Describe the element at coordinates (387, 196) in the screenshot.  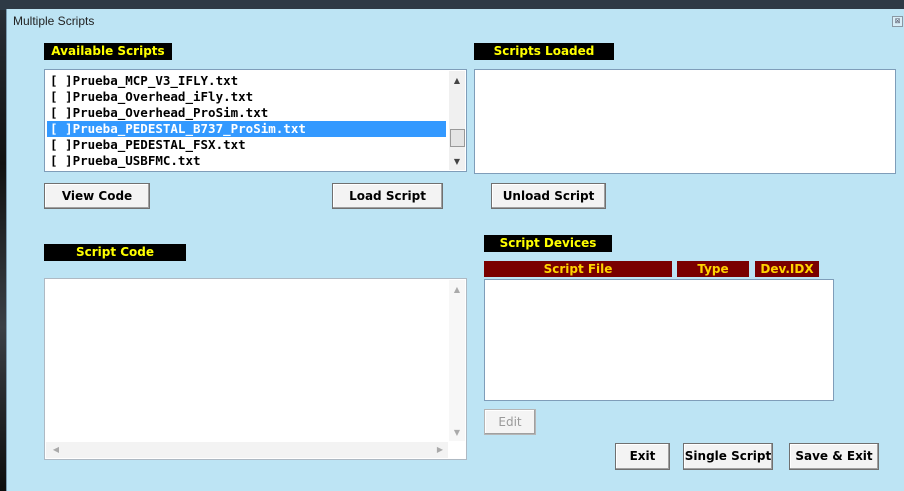
I see `load-script-button: Load Script` at that location.